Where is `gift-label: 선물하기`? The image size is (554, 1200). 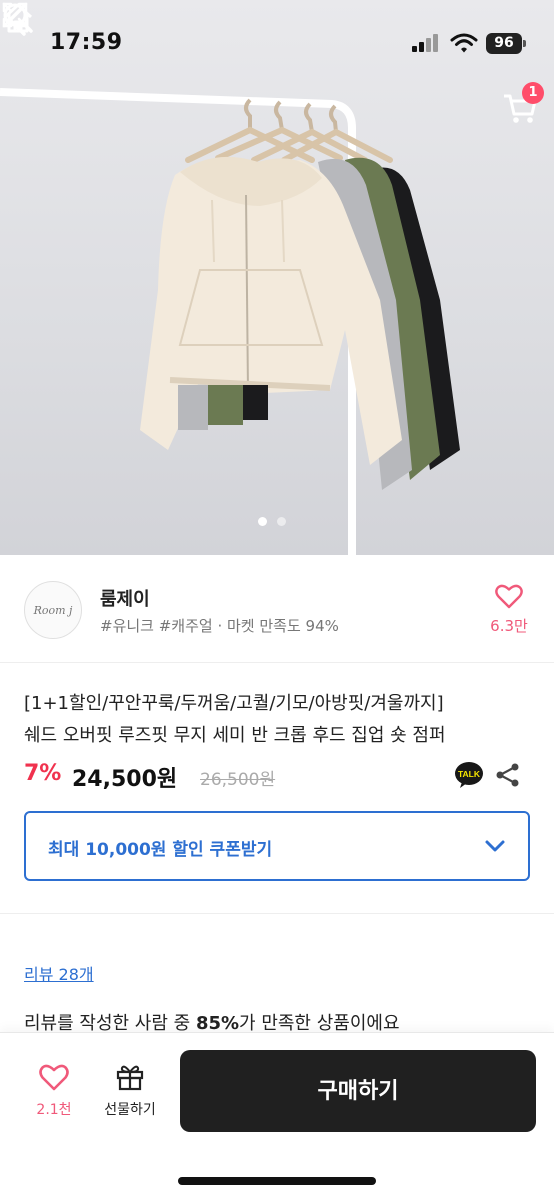 gift-label: 선물하기 is located at coordinates (130, 1110).